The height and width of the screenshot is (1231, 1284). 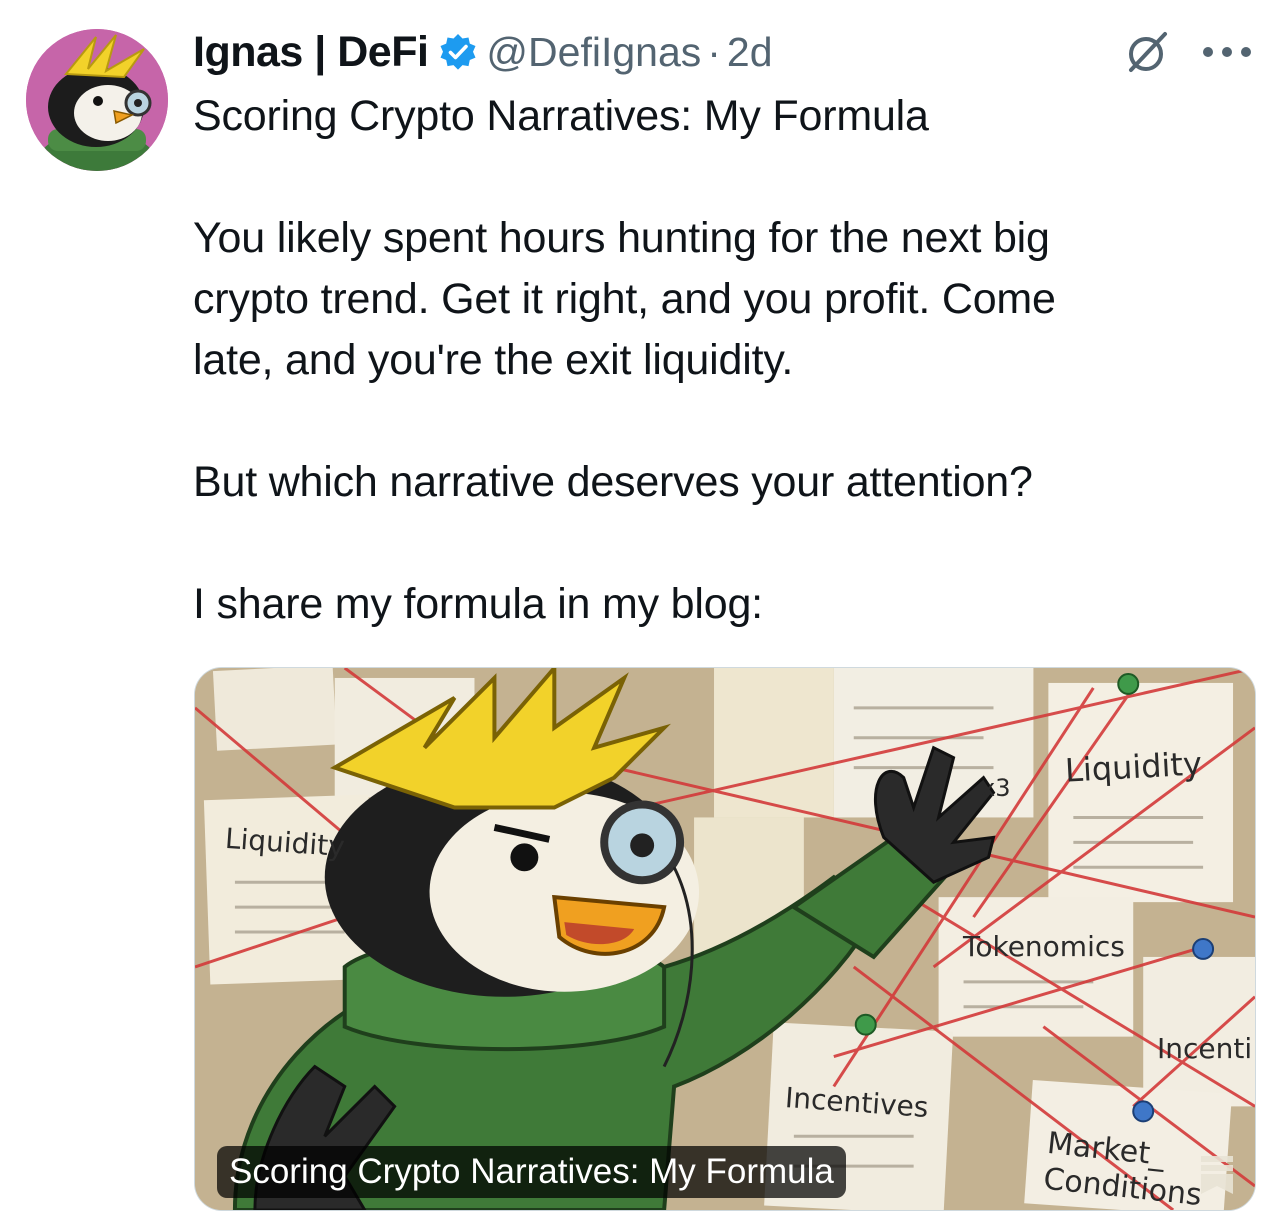 What do you see at coordinates (311, 52) in the screenshot?
I see `display-name: Ignas | DeFi` at bounding box center [311, 52].